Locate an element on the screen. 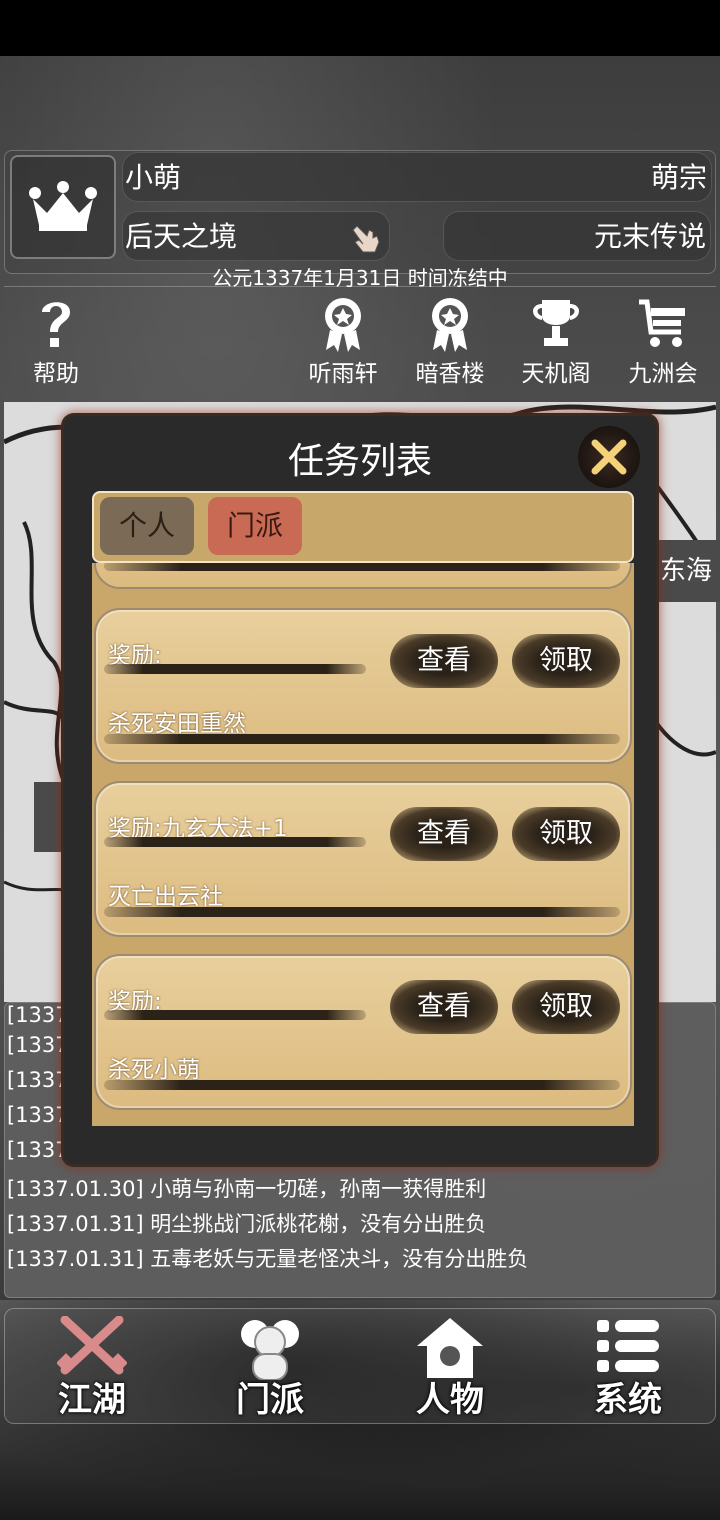  nav-sect: 门派 is located at coordinates (270, 1368).